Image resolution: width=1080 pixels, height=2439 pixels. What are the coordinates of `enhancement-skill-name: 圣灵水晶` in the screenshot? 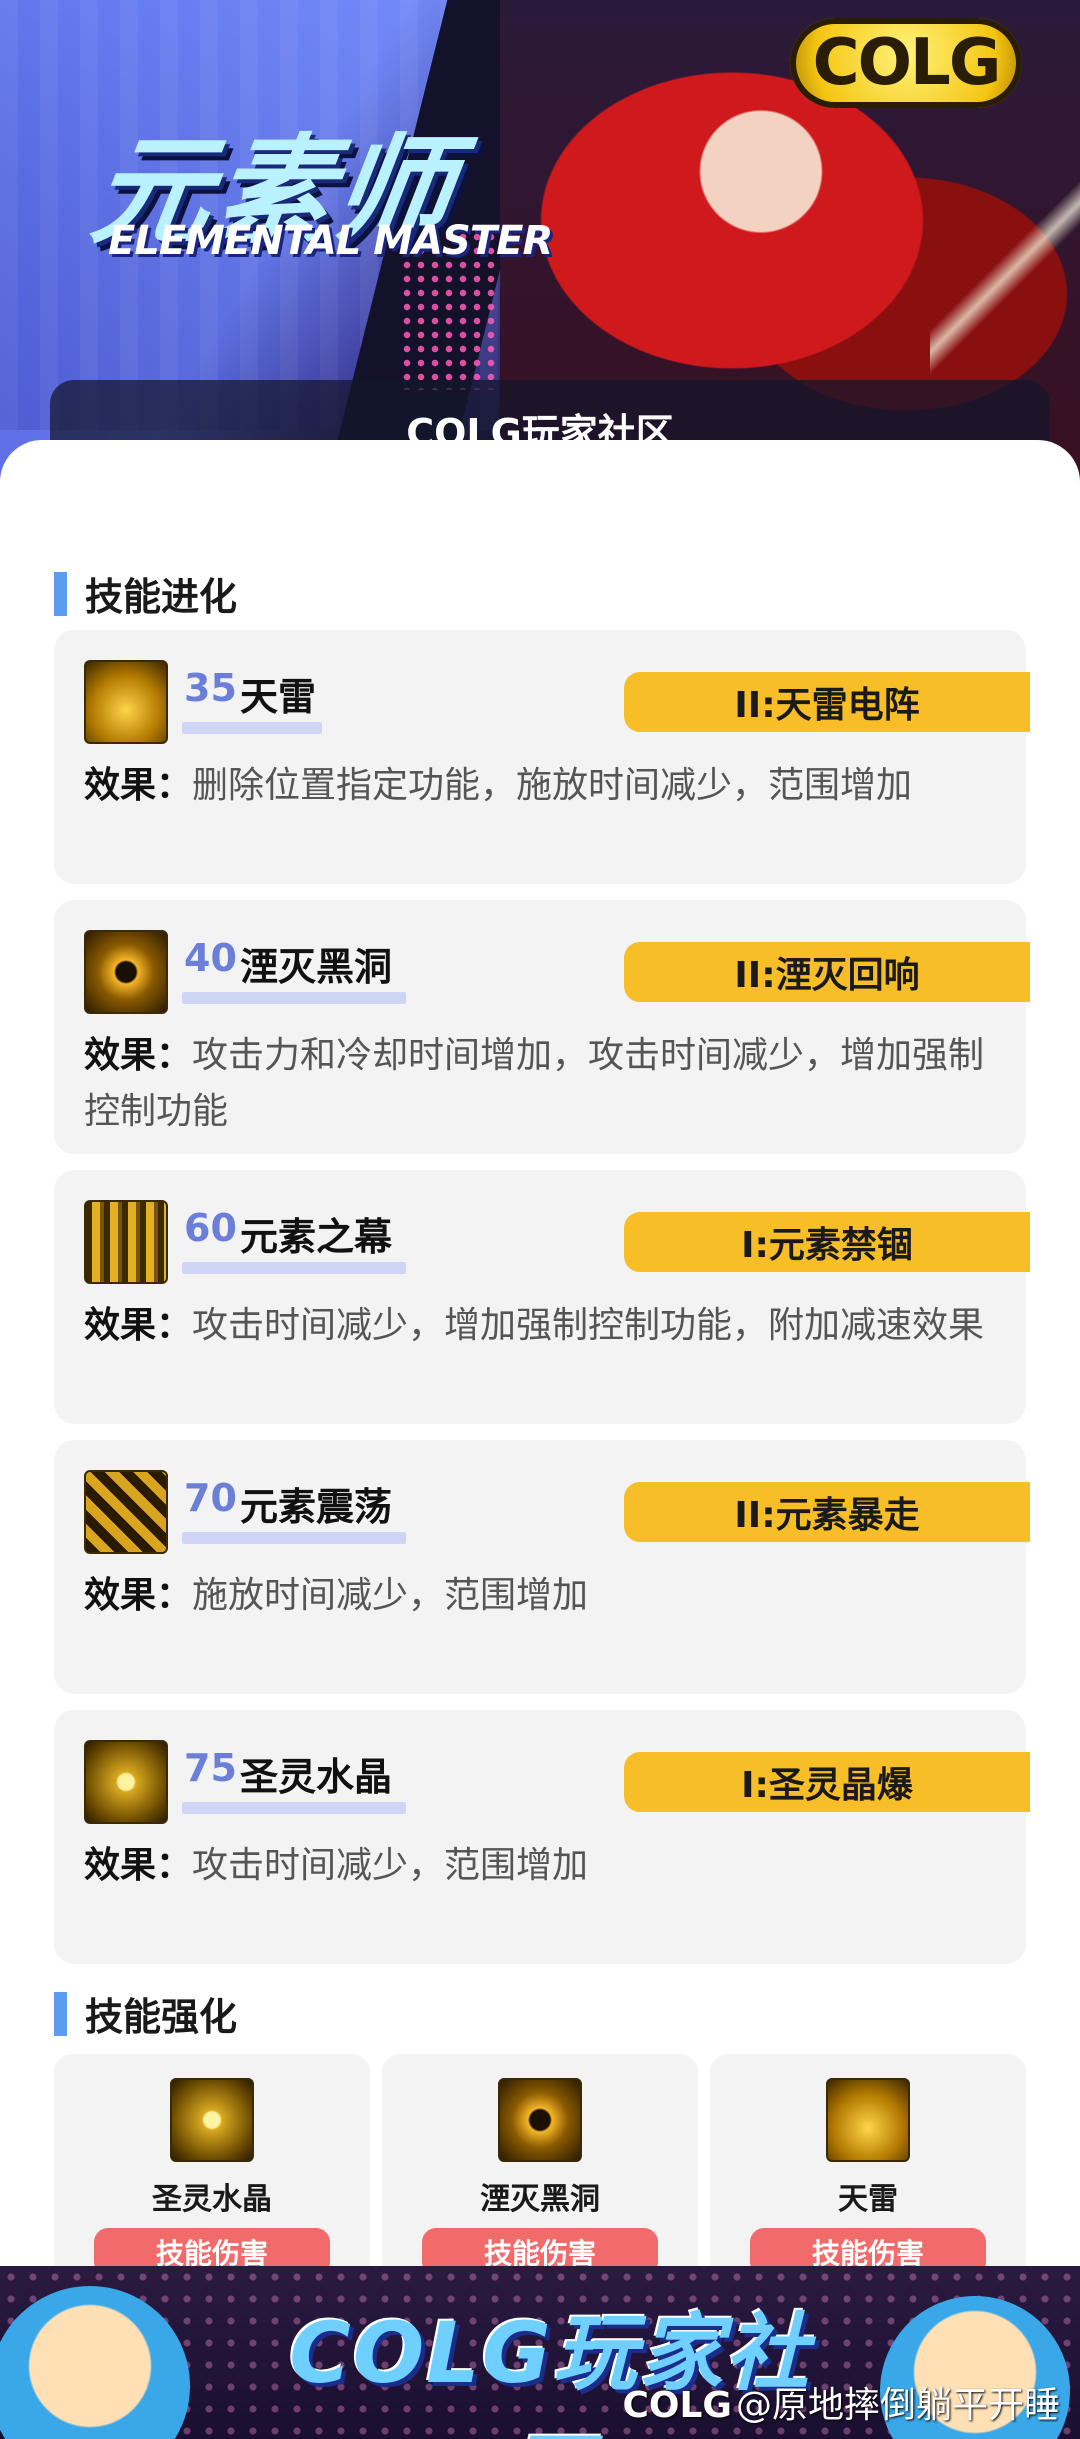 It's located at (212, 2199).